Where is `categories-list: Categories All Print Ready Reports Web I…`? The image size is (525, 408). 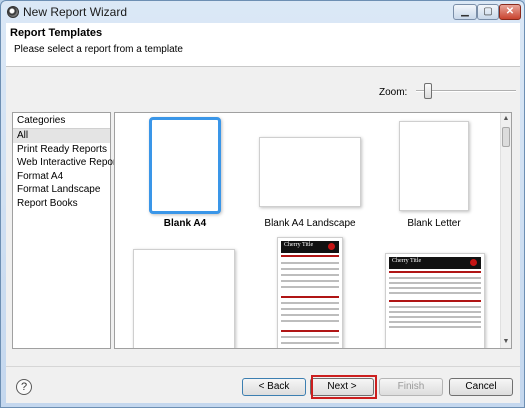 categories-list: Categories All Print Ready Reports Web I… is located at coordinates (68, 230).